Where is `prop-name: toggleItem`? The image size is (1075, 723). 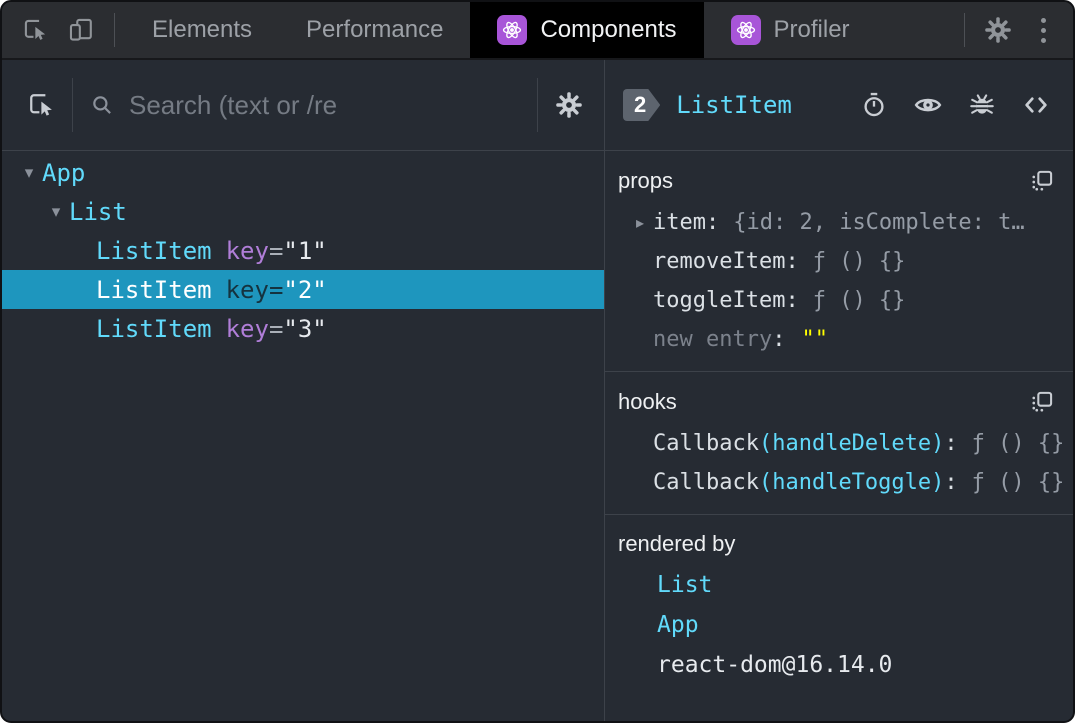
prop-name: toggleItem is located at coordinates (719, 300).